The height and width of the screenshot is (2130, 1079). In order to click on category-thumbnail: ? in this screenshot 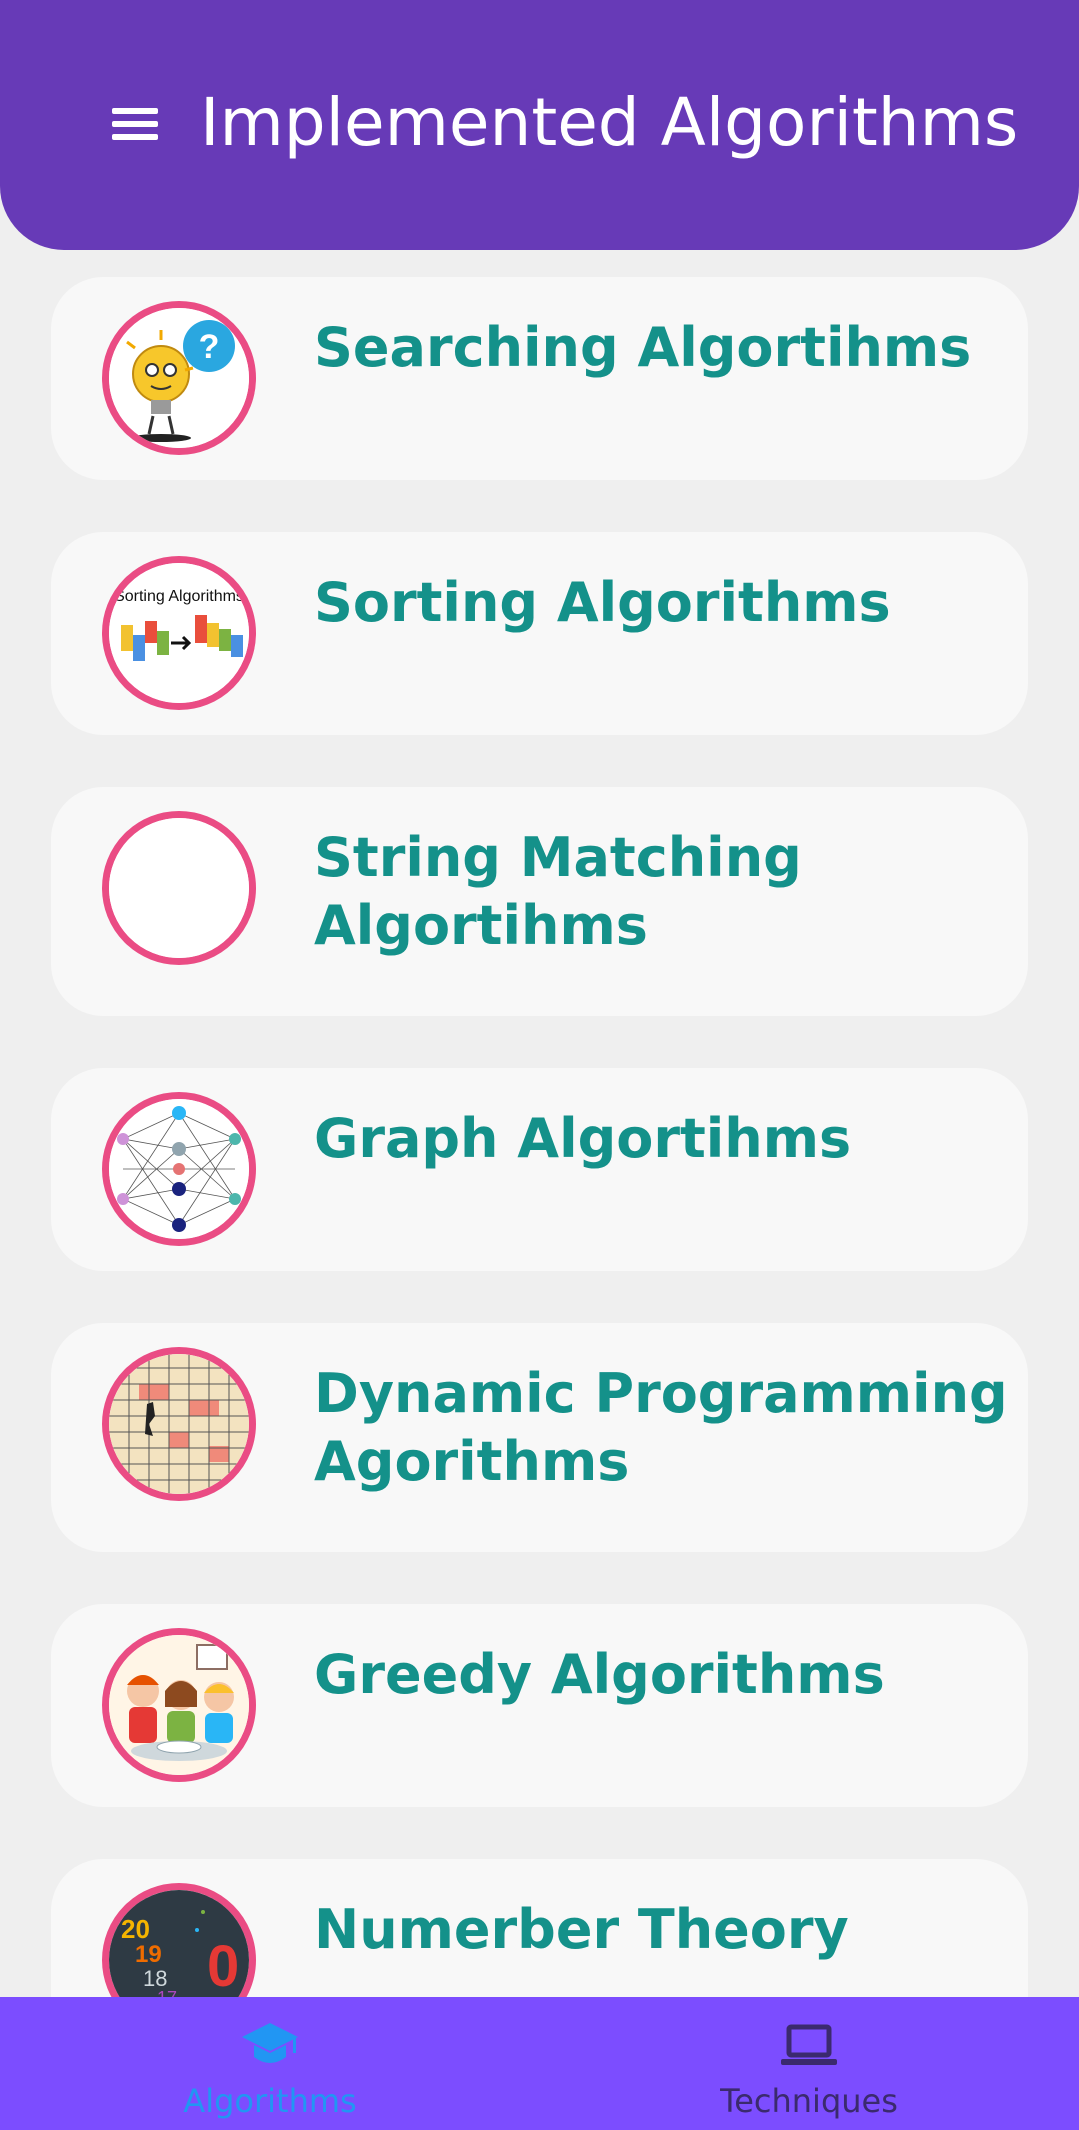, I will do `click(179, 378)`.